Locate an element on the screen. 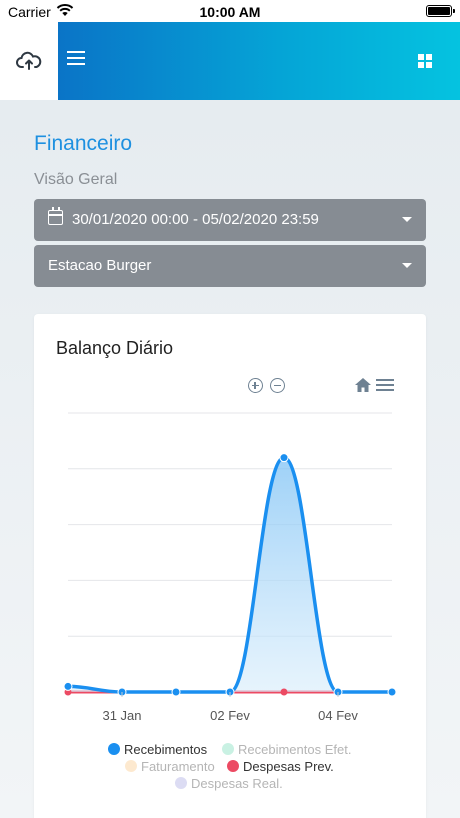  x-tick-label: 02 Fev is located at coordinates (230, 715).